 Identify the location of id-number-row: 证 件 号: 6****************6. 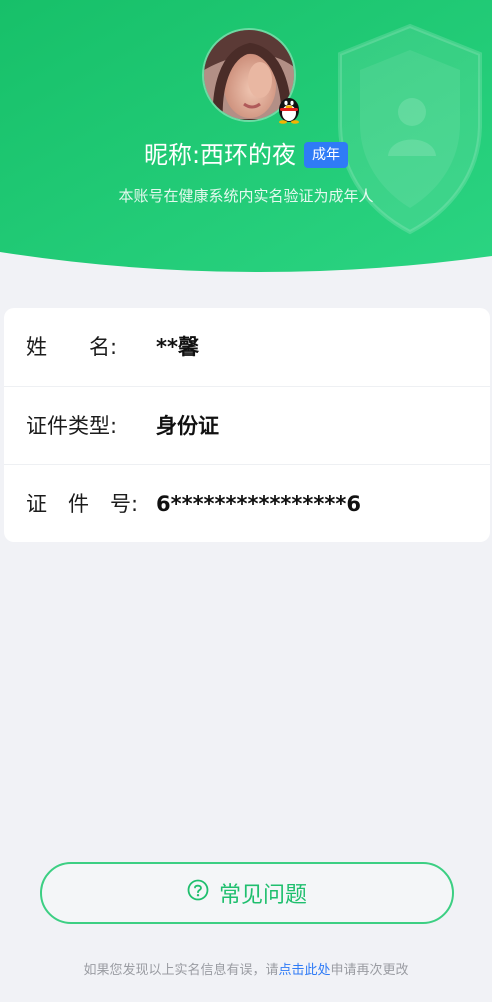
(247, 503).